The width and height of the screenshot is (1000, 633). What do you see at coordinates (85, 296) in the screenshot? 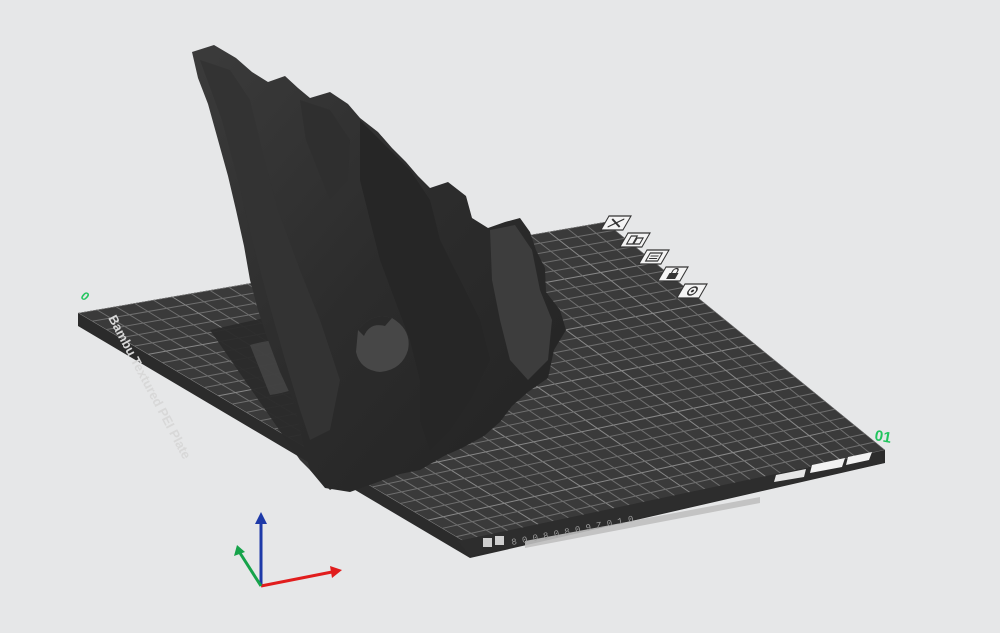
I see `plate-corner-mark: 0` at bounding box center [85, 296].